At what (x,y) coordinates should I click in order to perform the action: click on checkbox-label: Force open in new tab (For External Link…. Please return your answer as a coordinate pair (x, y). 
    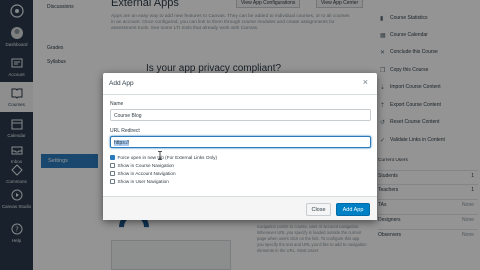
    Looking at the image, I should click on (167, 157).